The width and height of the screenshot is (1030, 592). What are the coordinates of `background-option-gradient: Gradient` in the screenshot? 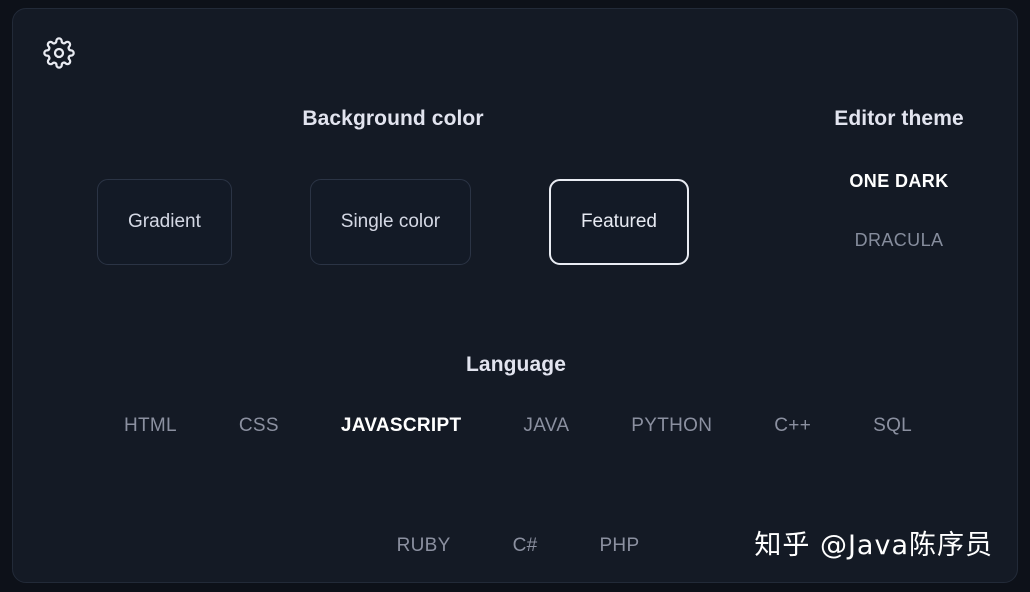 It's located at (164, 222).